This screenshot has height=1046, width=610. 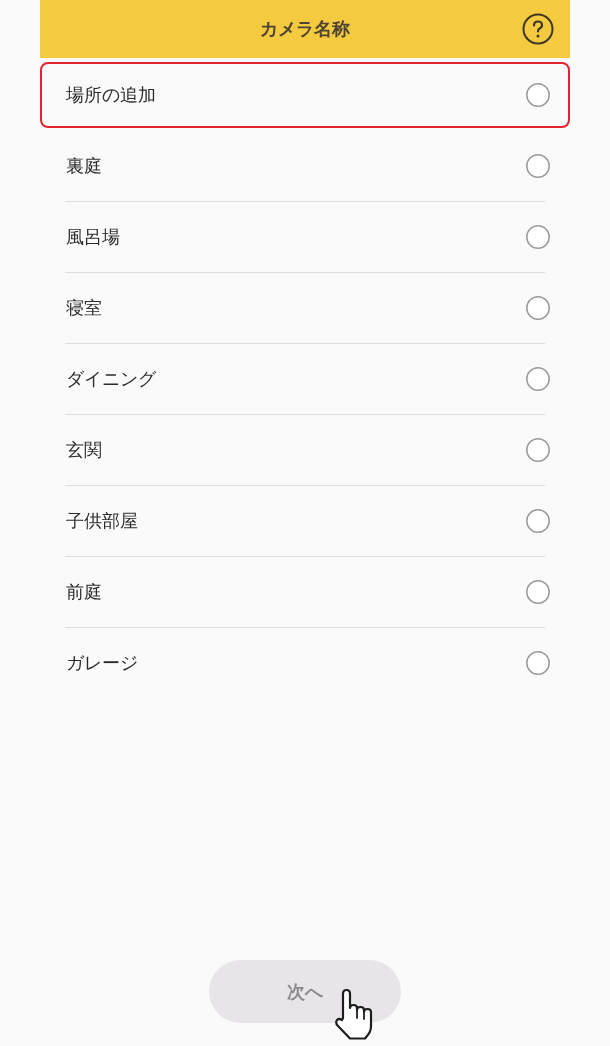 I want to click on location-option: 寝室, so click(x=305, y=308).